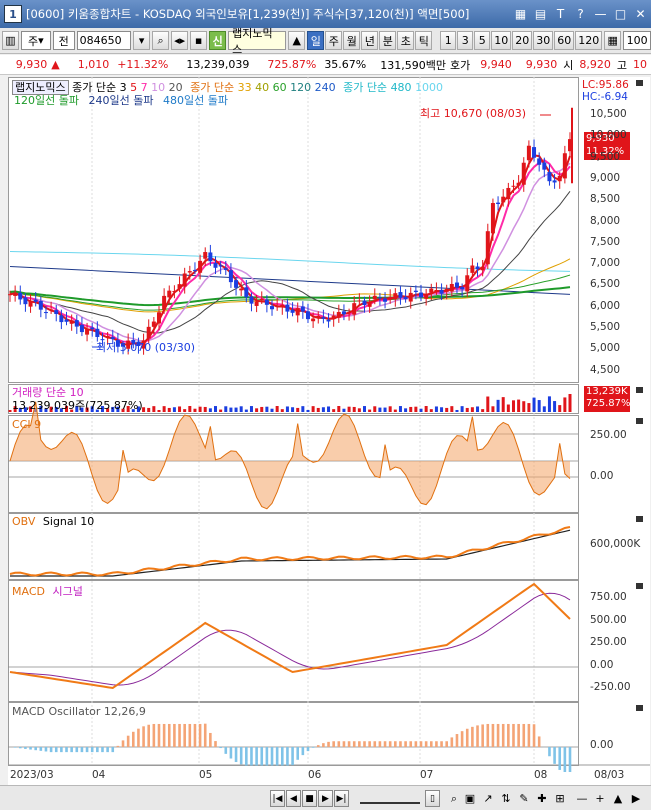 This screenshot has width=651, height=810. What do you see at coordinates (352, 40) in the screenshot?
I see `tab-period: 월` at bounding box center [352, 40].